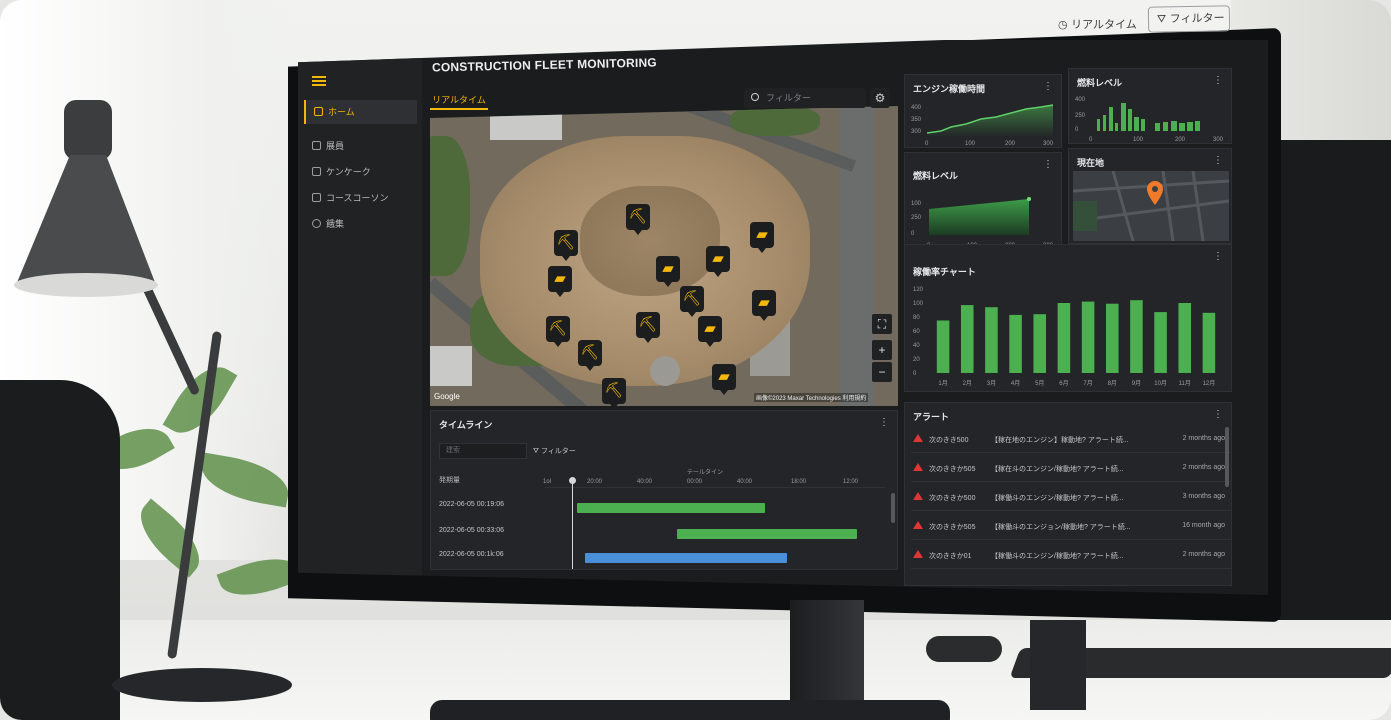 The height and width of the screenshot is (720, 1391). I want to click on realtime-label: リアルタイム, so click(1104, 24).